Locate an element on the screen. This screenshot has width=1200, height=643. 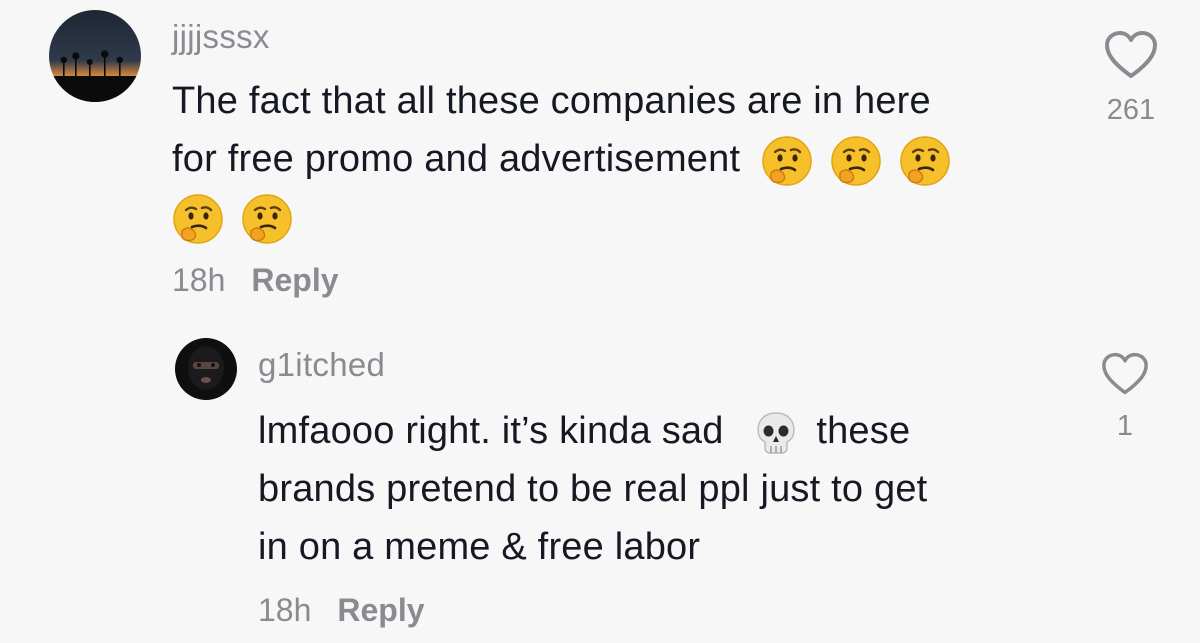
reply-like-count: 1 is located at coordinates (1125, 426).